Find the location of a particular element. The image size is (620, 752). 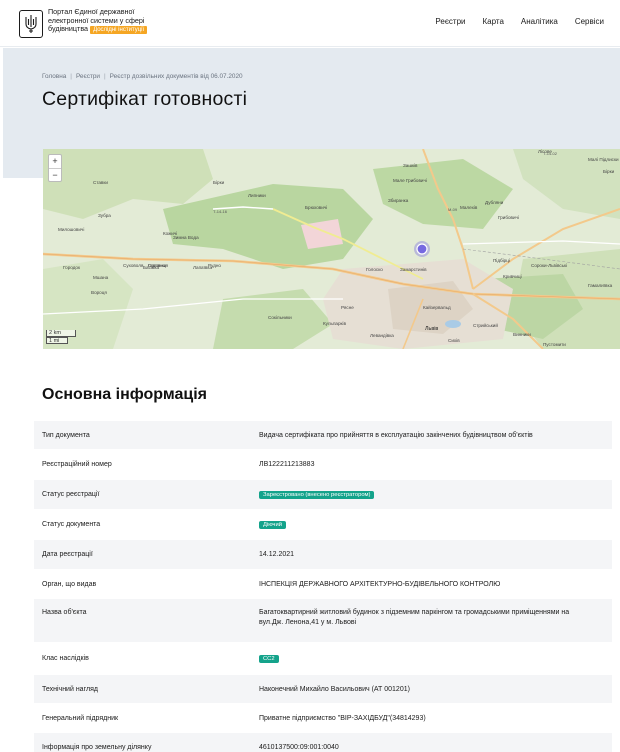

scale-km: 2 km is located at coordinates (61, 333).